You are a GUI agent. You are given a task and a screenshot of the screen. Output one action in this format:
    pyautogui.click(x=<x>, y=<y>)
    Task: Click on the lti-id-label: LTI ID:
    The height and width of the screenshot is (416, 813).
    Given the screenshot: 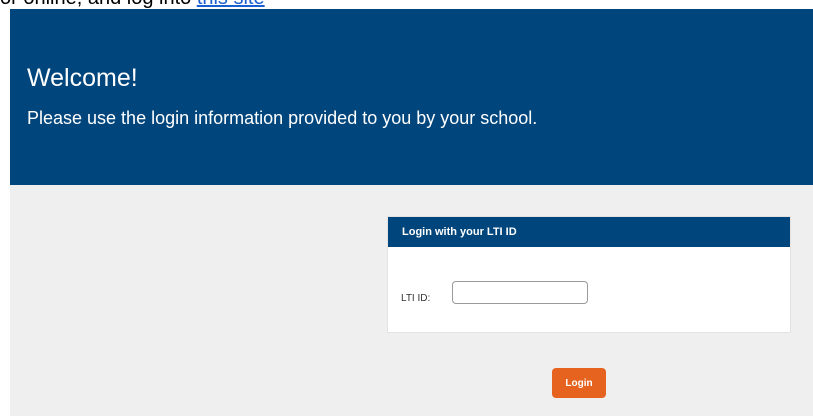 What is the action you would take?
    pyautogui.click(x=416, y=298)
    